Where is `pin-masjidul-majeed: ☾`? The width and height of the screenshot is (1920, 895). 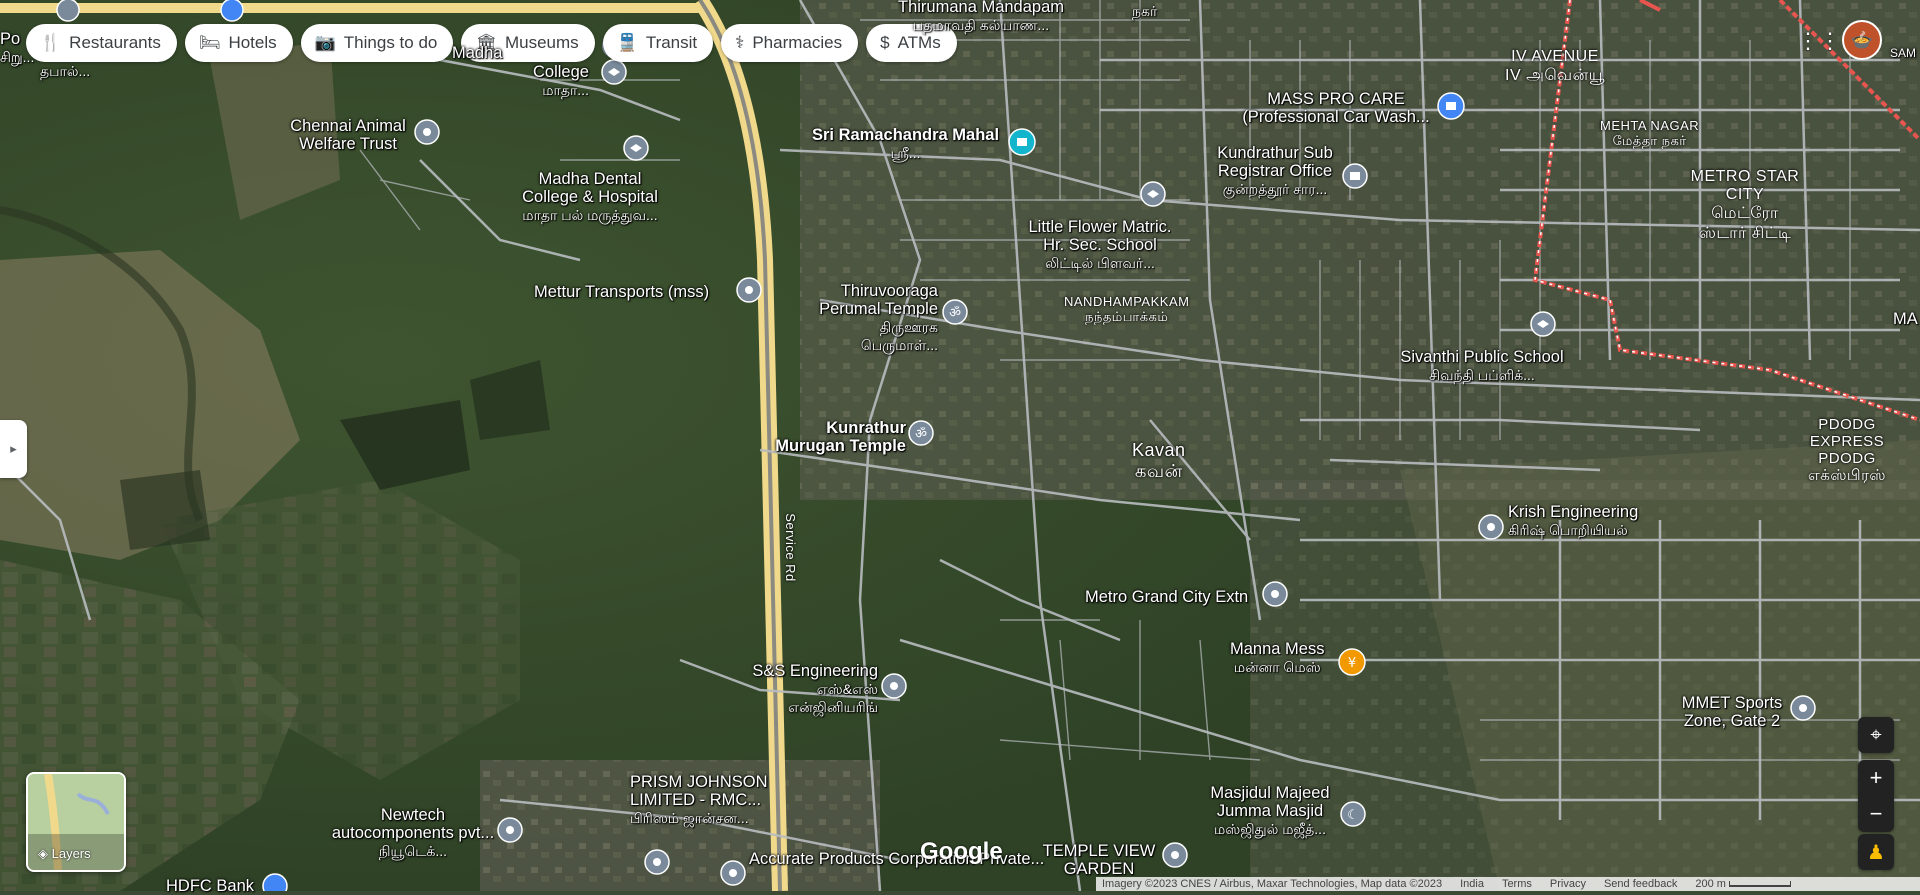 pin-masjidul-majeed: ☾ is located at coordinates (1353, 814).